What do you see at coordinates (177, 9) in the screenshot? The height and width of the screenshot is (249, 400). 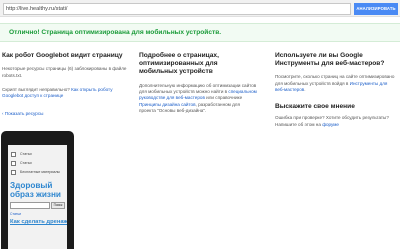 I see `url-input` at bounding box center [177, 9].